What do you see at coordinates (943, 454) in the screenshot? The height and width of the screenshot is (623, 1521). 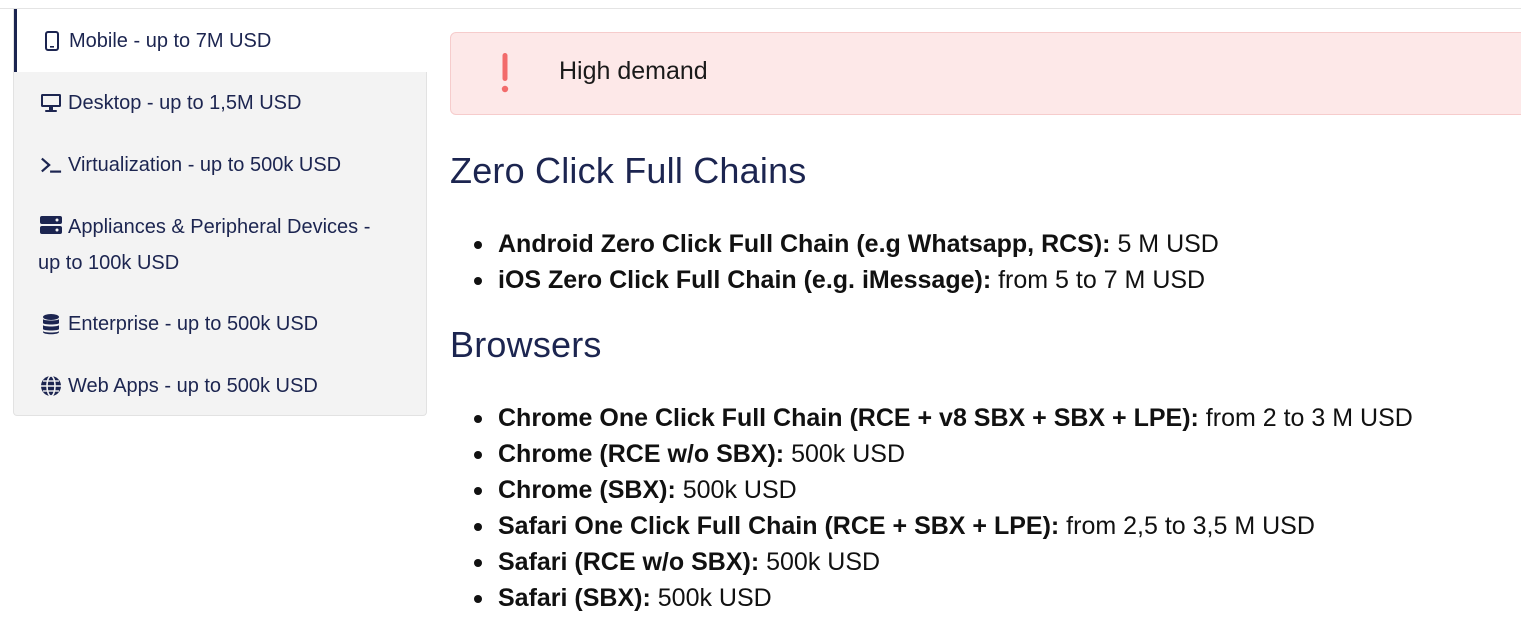 I see `list-item: Chrome (RCE w/o SBX): 500k USD` at bounding box center [943, 454].